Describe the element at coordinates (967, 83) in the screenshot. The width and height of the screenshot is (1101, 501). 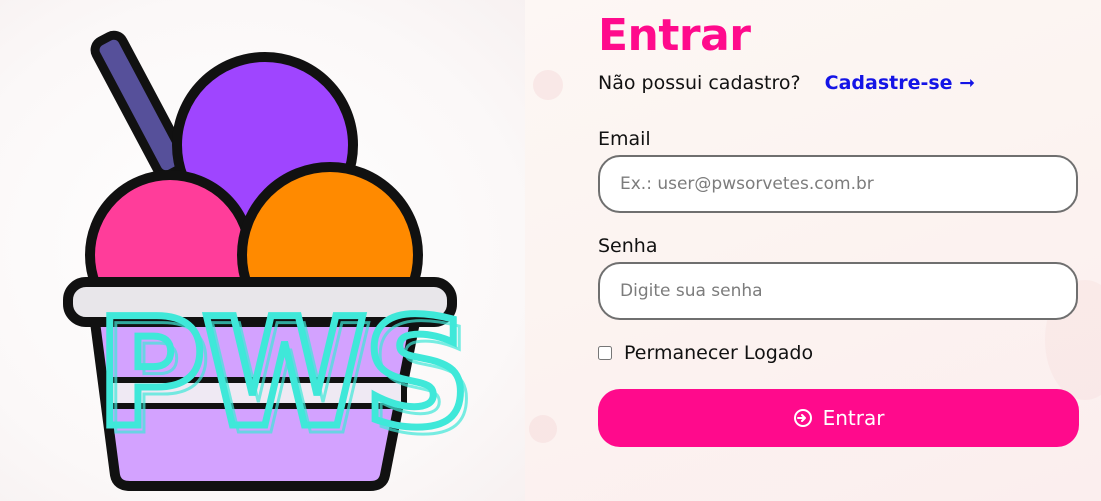
I see `arrow-right-icon: ➞` at that location.